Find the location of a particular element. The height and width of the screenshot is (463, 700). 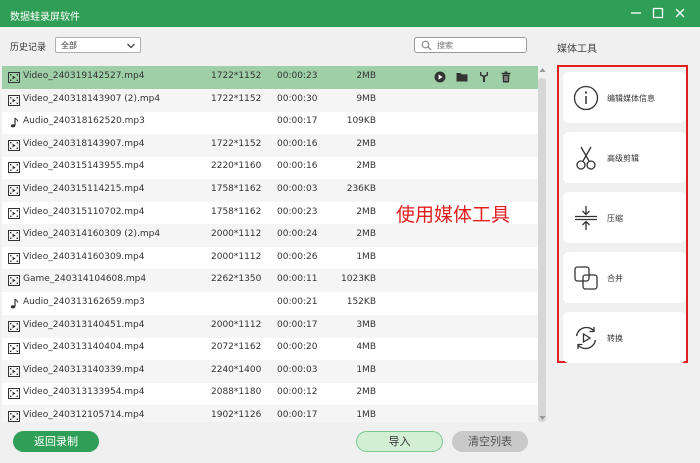

title-bar: 数据蛙录屏软件 is located at coordinates (350, 13).